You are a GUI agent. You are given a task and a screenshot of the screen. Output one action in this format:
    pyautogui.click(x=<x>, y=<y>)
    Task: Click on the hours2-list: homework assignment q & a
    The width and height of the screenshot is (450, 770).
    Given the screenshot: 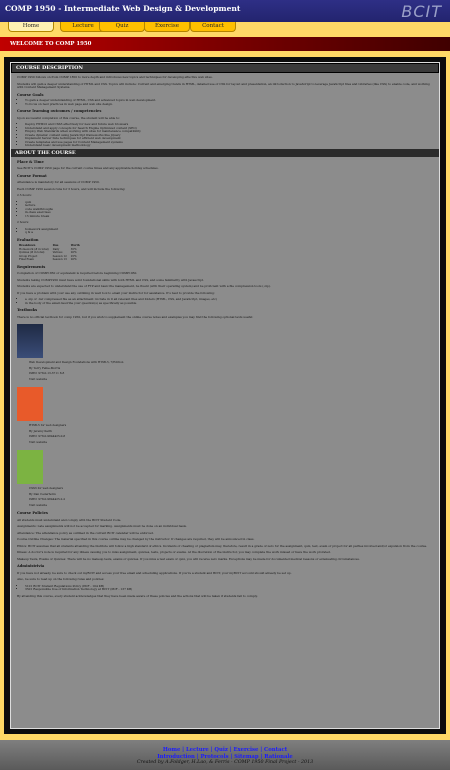 What is the action you would take?
    pyautogui.click(x=225, y=231)
    